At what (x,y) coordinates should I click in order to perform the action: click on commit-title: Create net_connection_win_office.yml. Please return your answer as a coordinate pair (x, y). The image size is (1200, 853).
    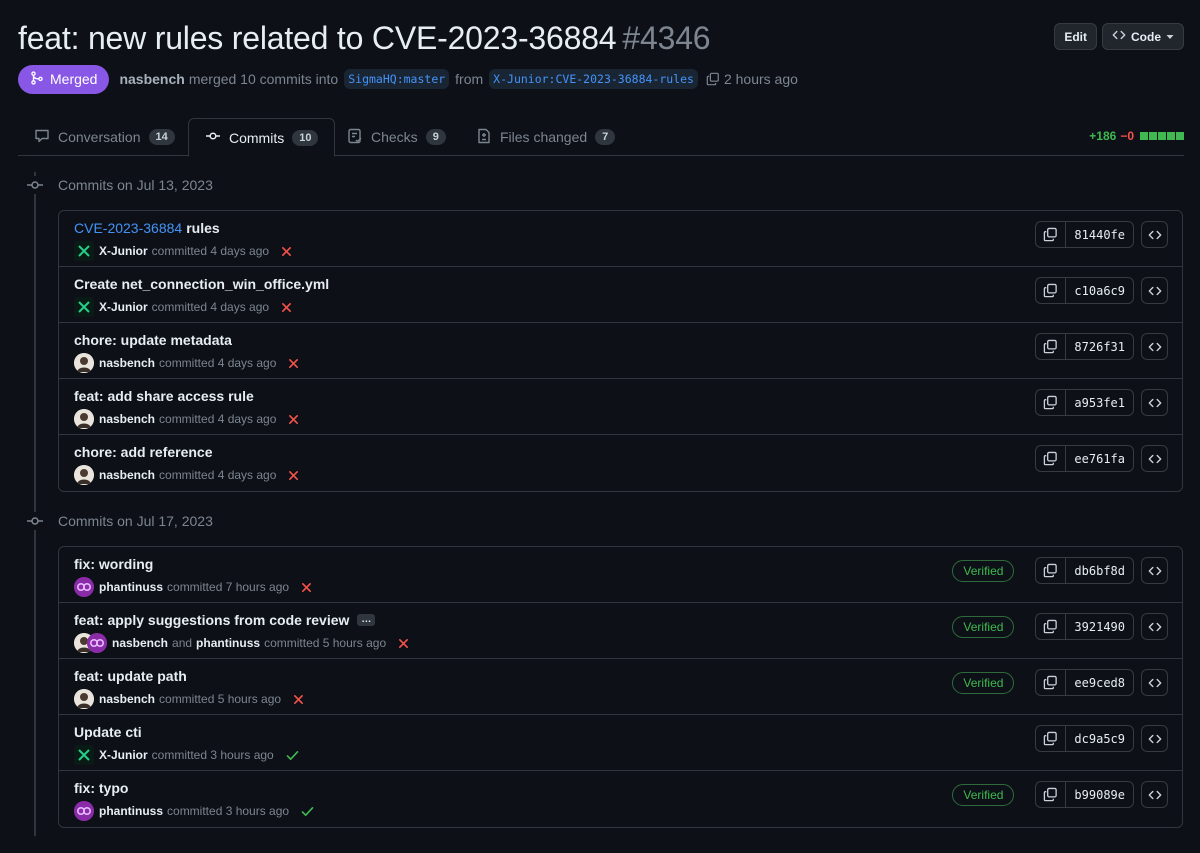
    Looking at the image, I should click on (201, 284).